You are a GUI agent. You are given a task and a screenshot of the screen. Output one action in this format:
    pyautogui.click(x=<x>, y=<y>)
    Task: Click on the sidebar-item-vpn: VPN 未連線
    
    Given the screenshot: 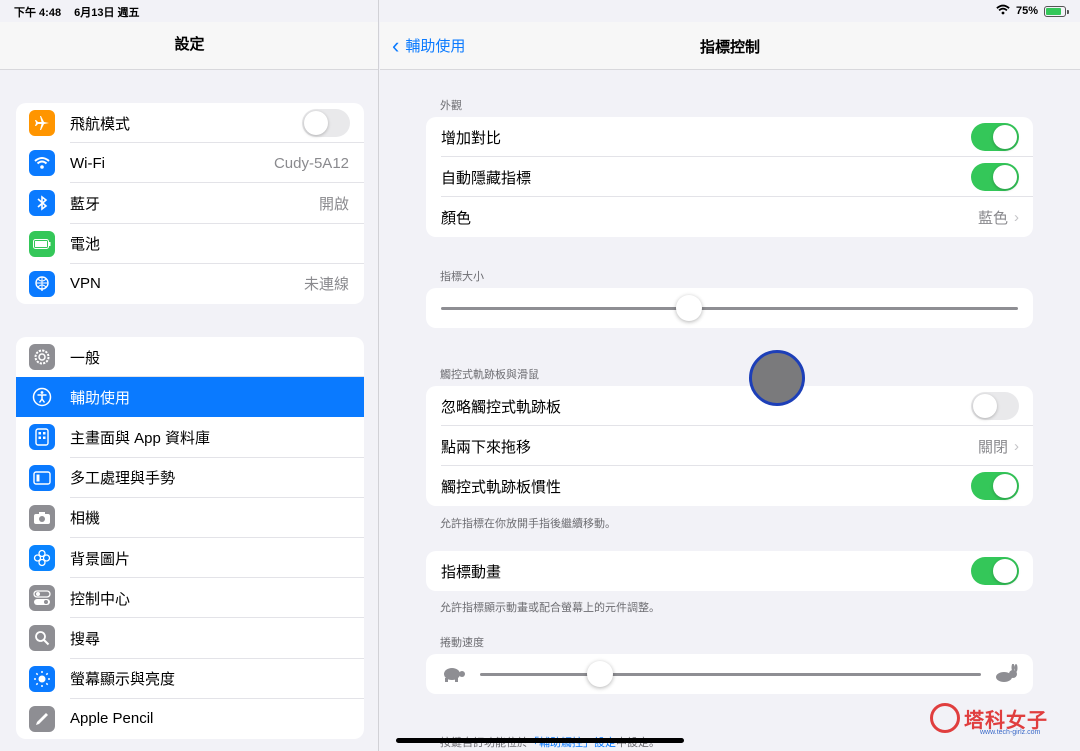 What is the action you would take?
    pyautogui.click(x=190, y=284)
    